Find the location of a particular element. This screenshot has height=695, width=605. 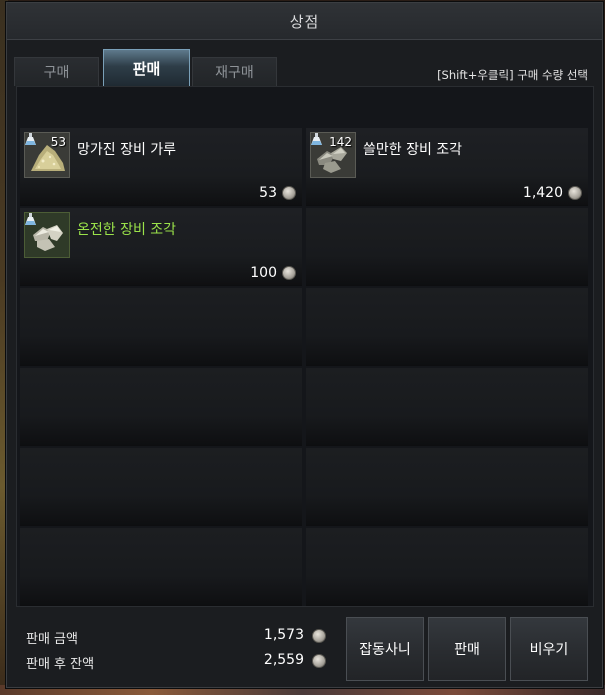

item-price: 1,420 is located at coordinates (542, 193).